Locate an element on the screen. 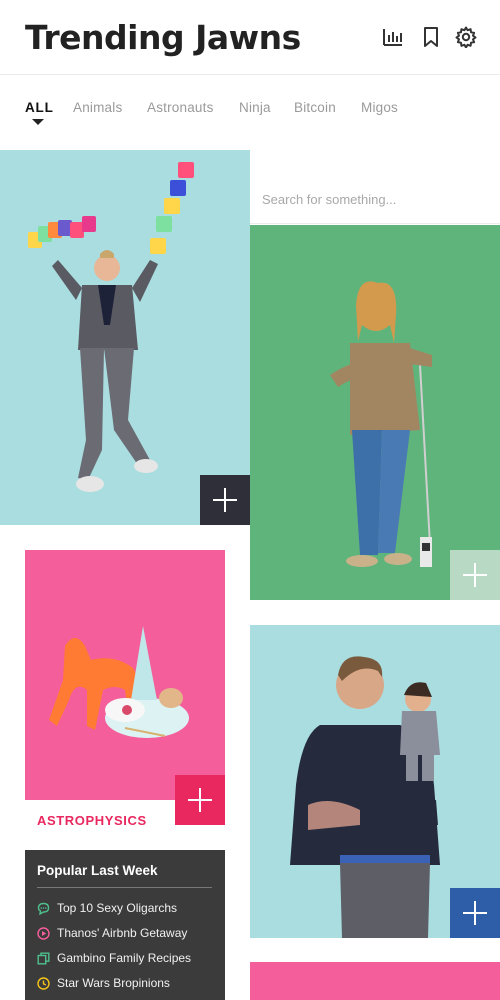 The width and height of the screenshot is (500, 1000). search-bar is located at coordinates (375, 199).